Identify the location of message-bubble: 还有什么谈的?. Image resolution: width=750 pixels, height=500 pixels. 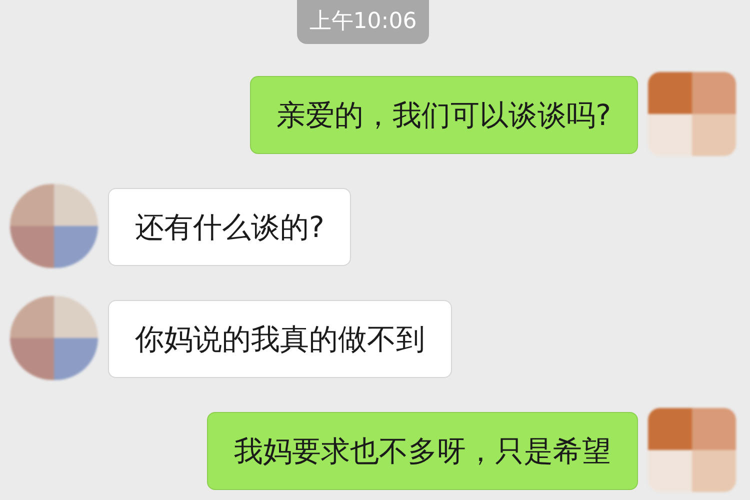
(230, 227).